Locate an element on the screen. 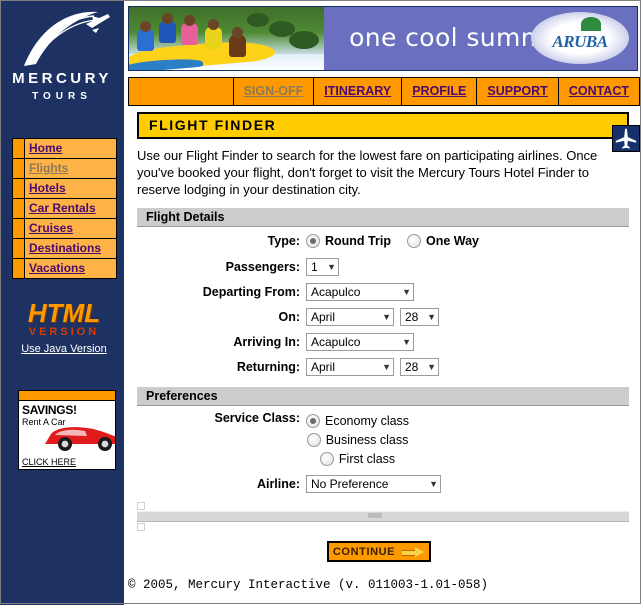 The width and height of the screenshot is (642, 605). form-row-return-date: Returning: April ▼ 28 ▼ is located at coordinates (383, 366).